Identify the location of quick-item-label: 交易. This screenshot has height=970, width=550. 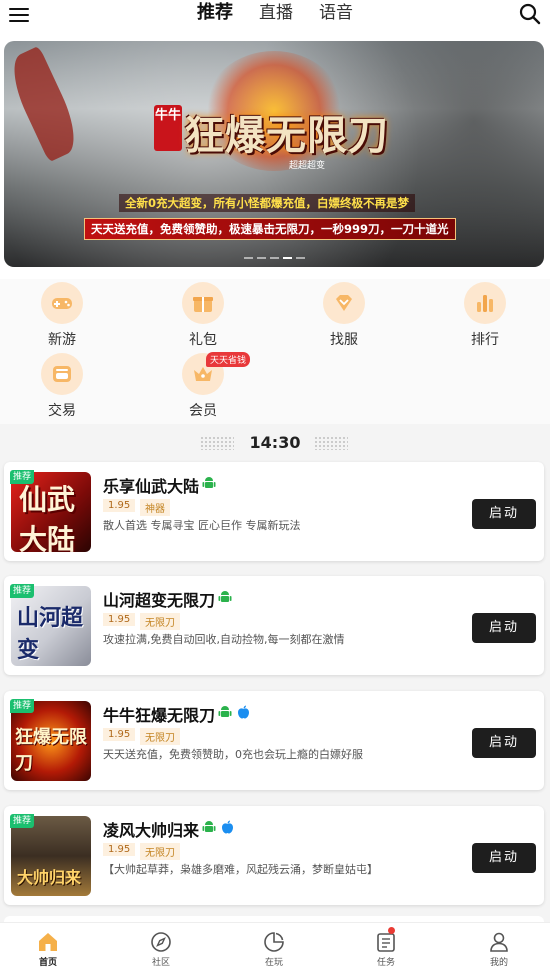
(62, 411).